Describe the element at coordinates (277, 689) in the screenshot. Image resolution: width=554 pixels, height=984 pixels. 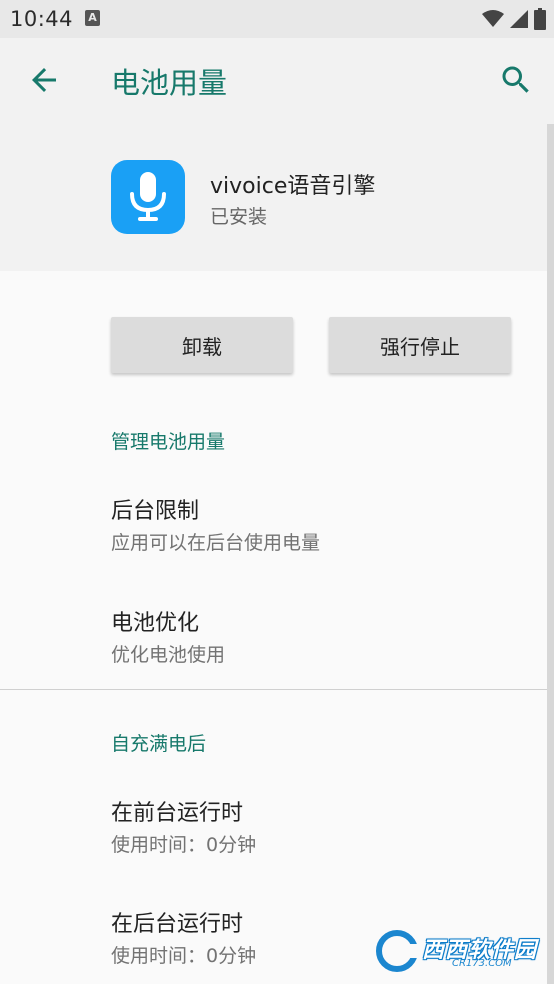
I see `section-divider` at that location.